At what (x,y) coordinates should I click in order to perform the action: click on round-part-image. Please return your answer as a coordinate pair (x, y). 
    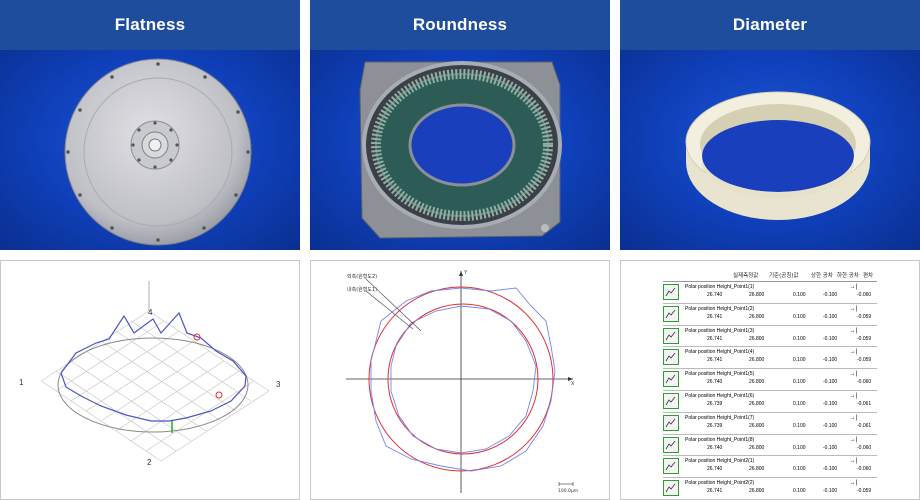
    Looking at the image, I should click on (460, 150).